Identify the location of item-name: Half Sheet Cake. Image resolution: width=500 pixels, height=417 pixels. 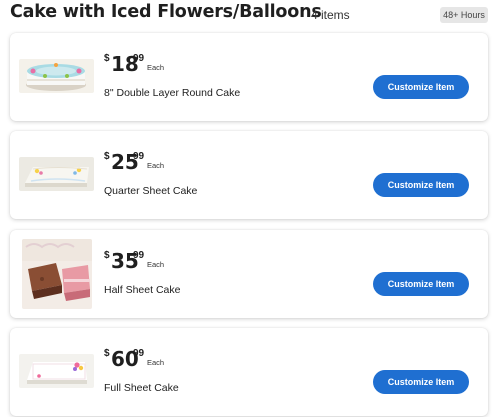
(142, 290).